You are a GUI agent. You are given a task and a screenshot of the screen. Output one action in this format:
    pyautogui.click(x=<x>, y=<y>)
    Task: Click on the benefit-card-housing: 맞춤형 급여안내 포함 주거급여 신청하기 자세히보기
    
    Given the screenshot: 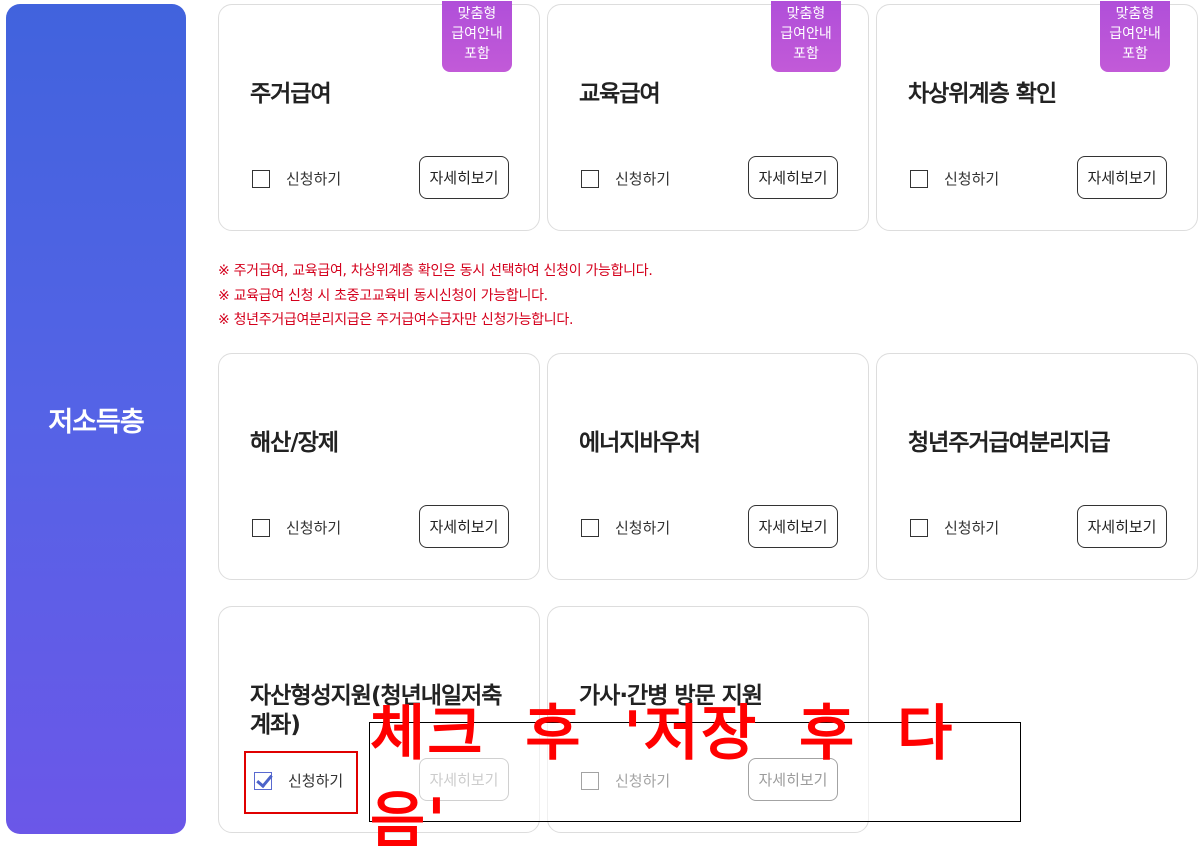 What is the action you would take?
    pyautogui.click(x=379, y=116)
    